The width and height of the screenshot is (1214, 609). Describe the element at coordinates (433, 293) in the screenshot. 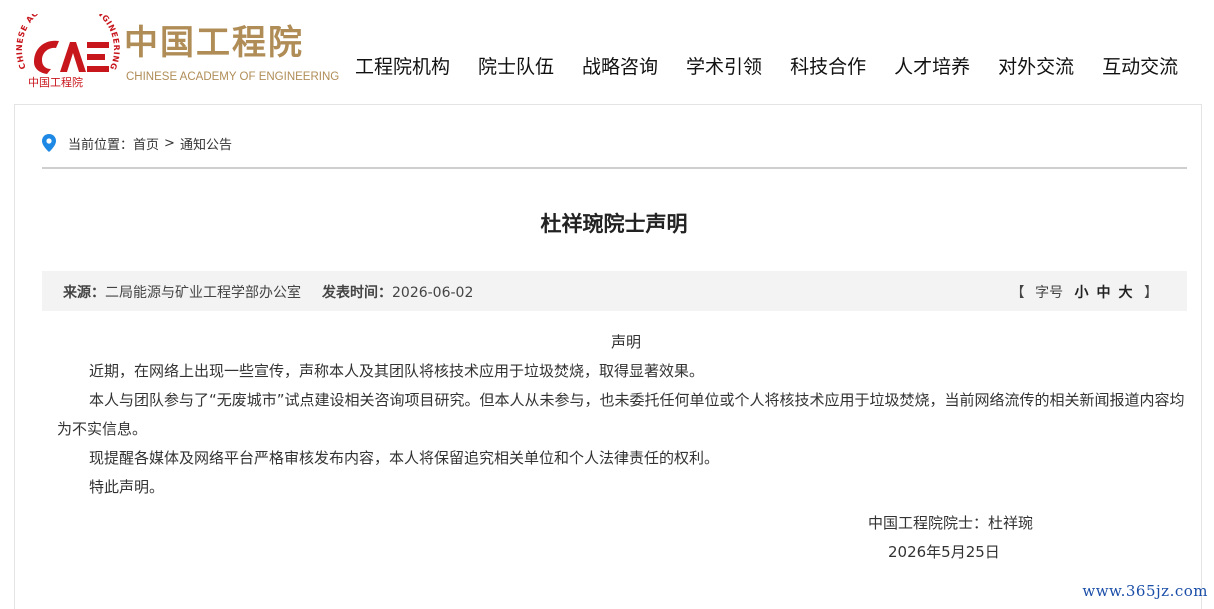

I see `date-value: 2026-06-02` at that location.